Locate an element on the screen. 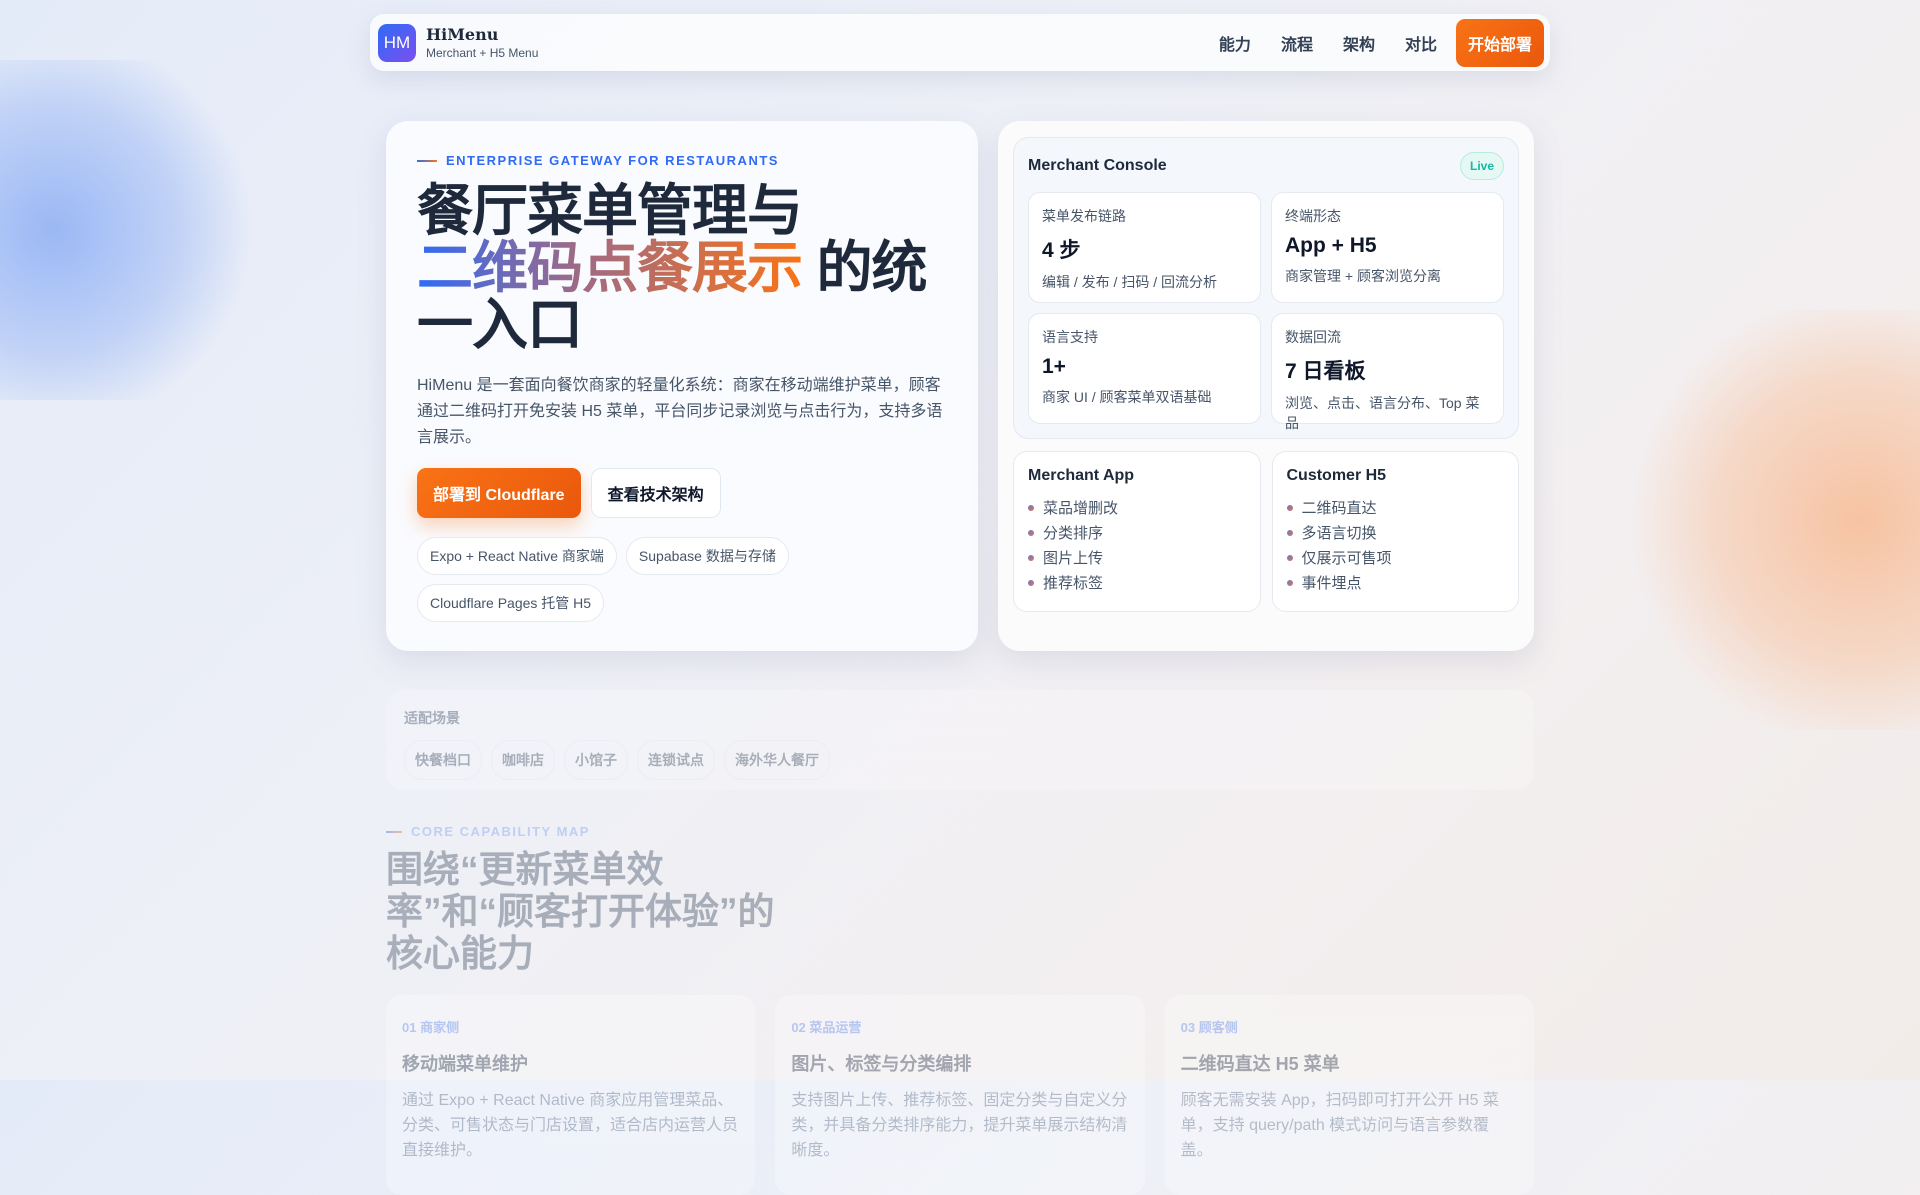 The image size is (1920, 1195). hero-title: 餐厅菜单管理与 二维码点餐展示 的统一入口 is located at coordinates (682, 267).